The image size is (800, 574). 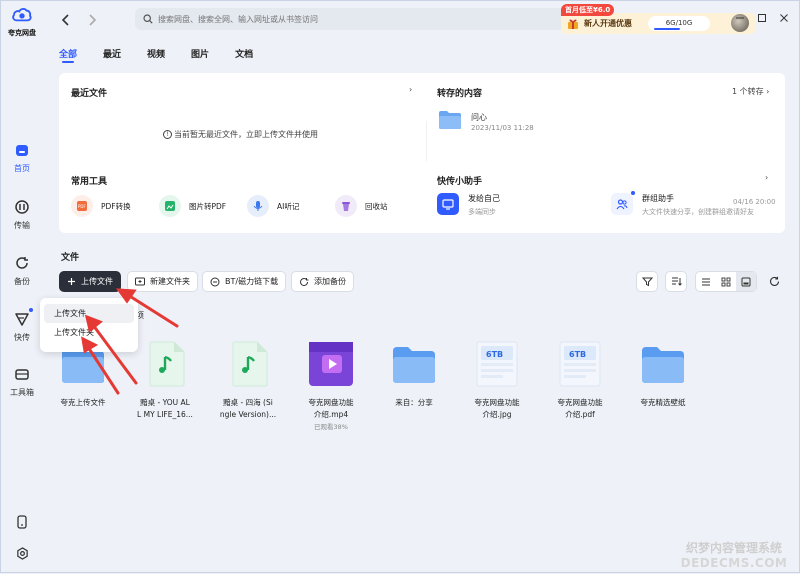 I want to click on recent-empty-message: ! 当前暂无最近文件，立即上传文件并使用, so click(x=240, y=134).